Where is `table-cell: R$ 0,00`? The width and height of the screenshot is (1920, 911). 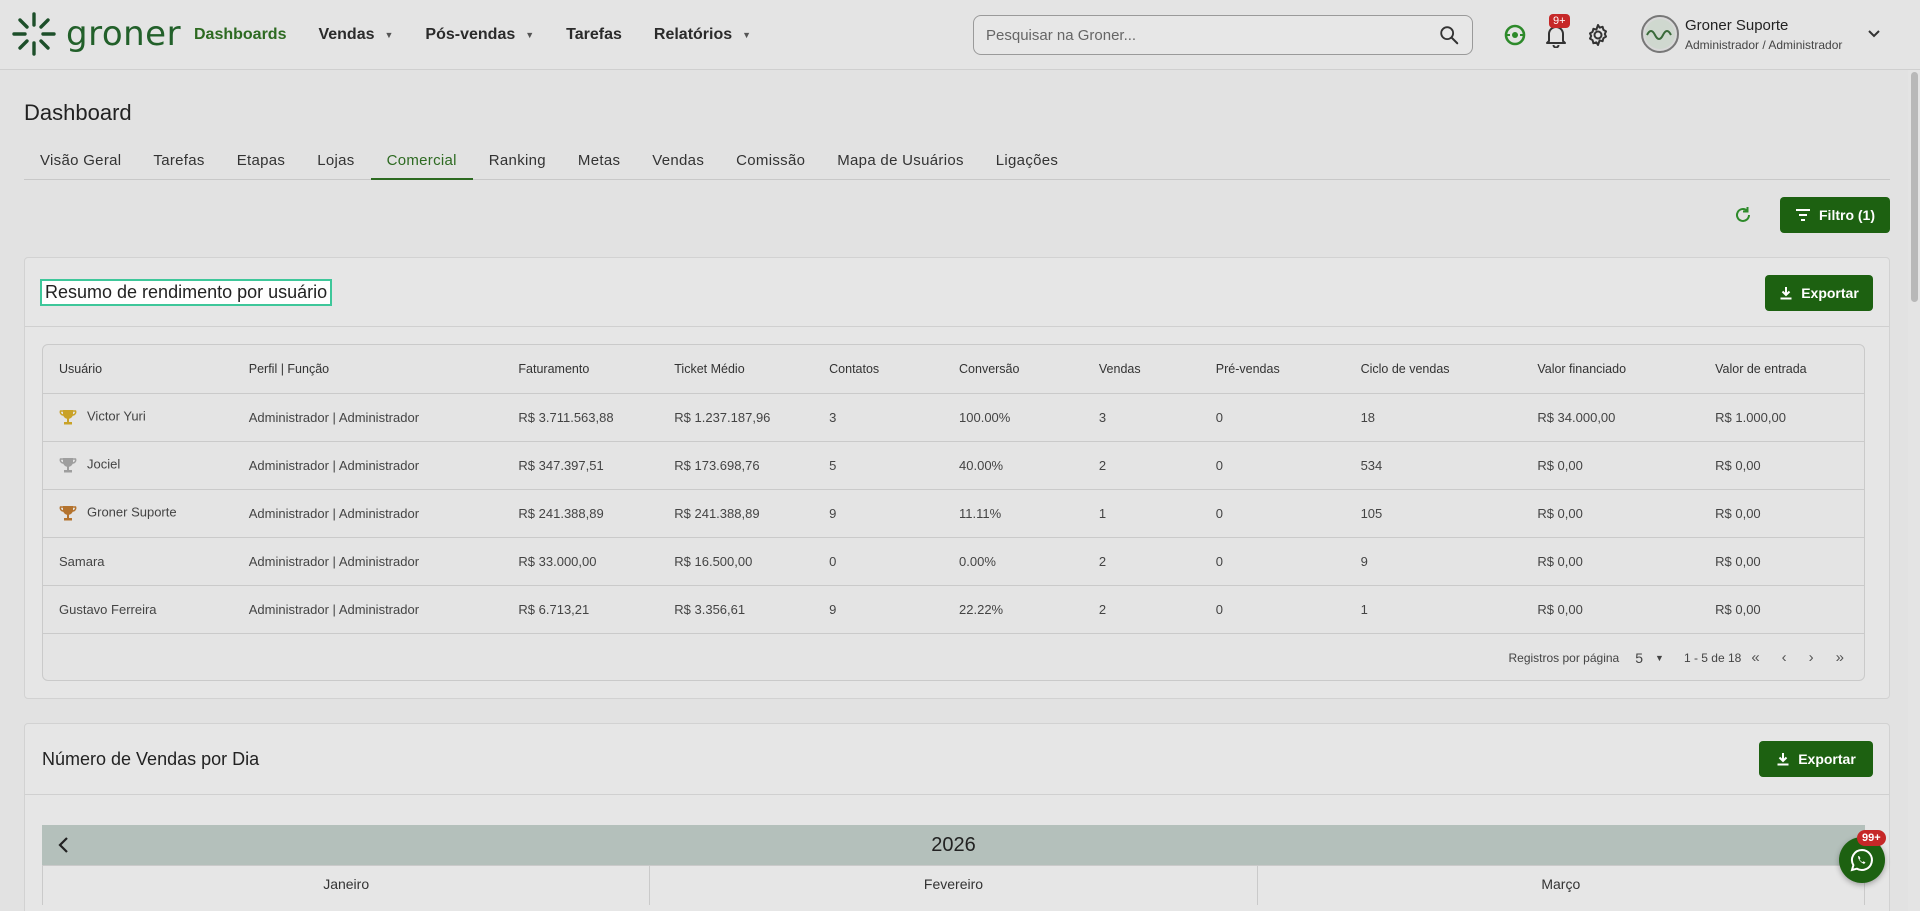 table-cell: R$ 0,00 is located at coordinates (1610, 465).